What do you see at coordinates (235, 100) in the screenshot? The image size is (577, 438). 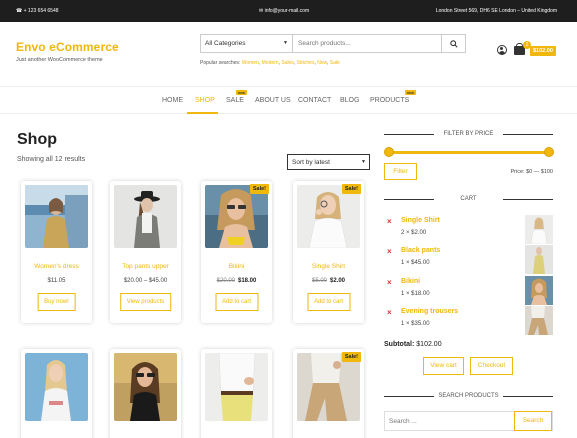 I see `nav-item-sale: SALE` at bounding box center [235, 100].